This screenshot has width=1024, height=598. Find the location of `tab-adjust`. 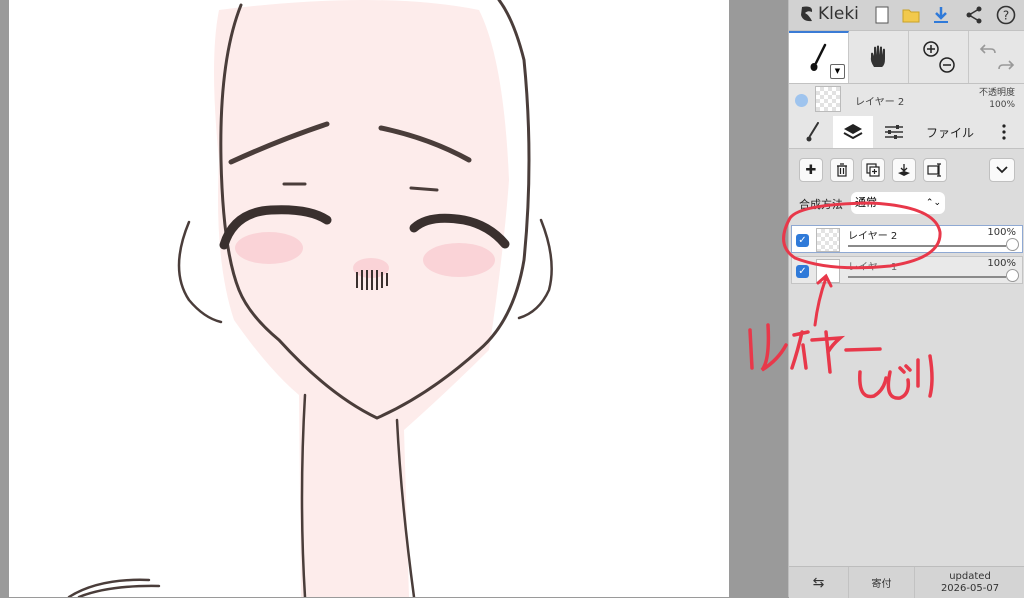

tab-adjust is located at coordinates (894, 132).